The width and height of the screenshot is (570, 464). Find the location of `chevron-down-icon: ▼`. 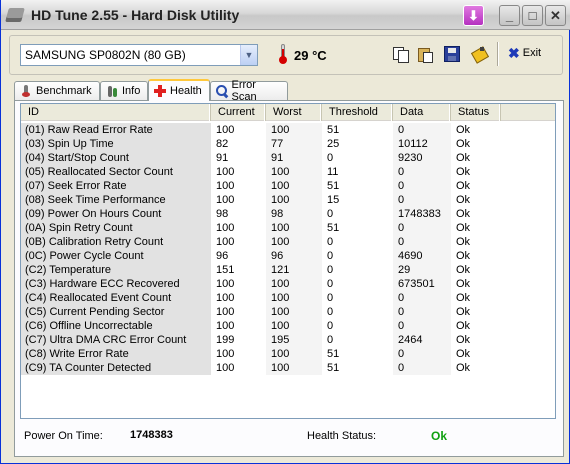

chevron-down-icon: ▼ is located at coordinates (248, 55).